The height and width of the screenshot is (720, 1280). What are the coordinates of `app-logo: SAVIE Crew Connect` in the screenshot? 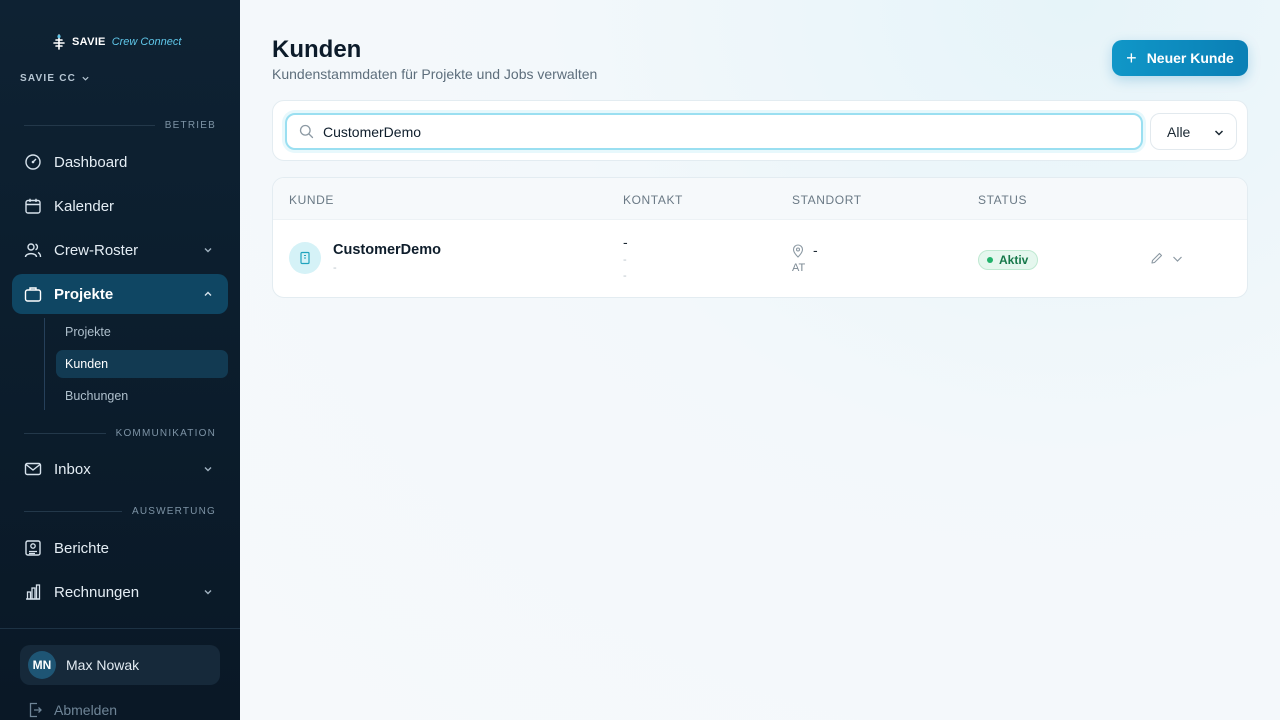 It's located at (116, 42).